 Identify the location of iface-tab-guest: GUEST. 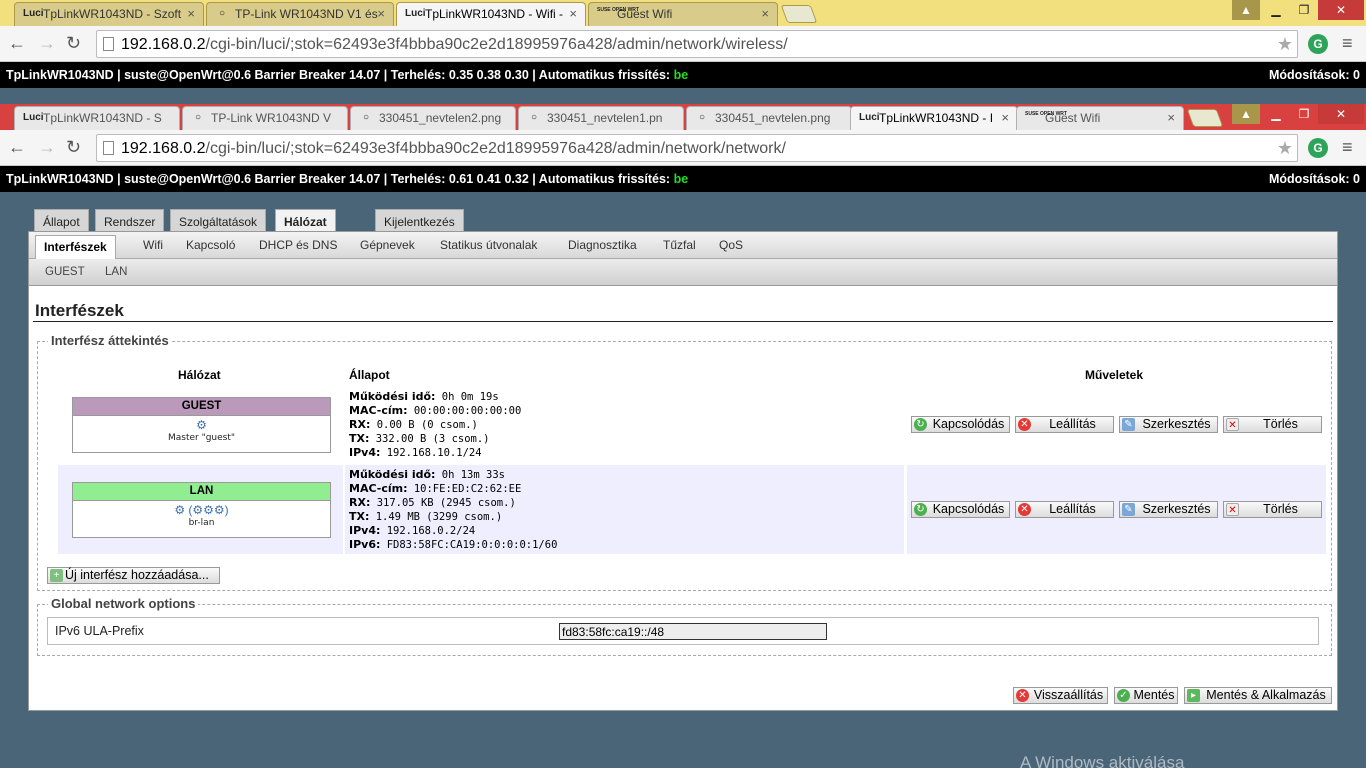
(65, 272).